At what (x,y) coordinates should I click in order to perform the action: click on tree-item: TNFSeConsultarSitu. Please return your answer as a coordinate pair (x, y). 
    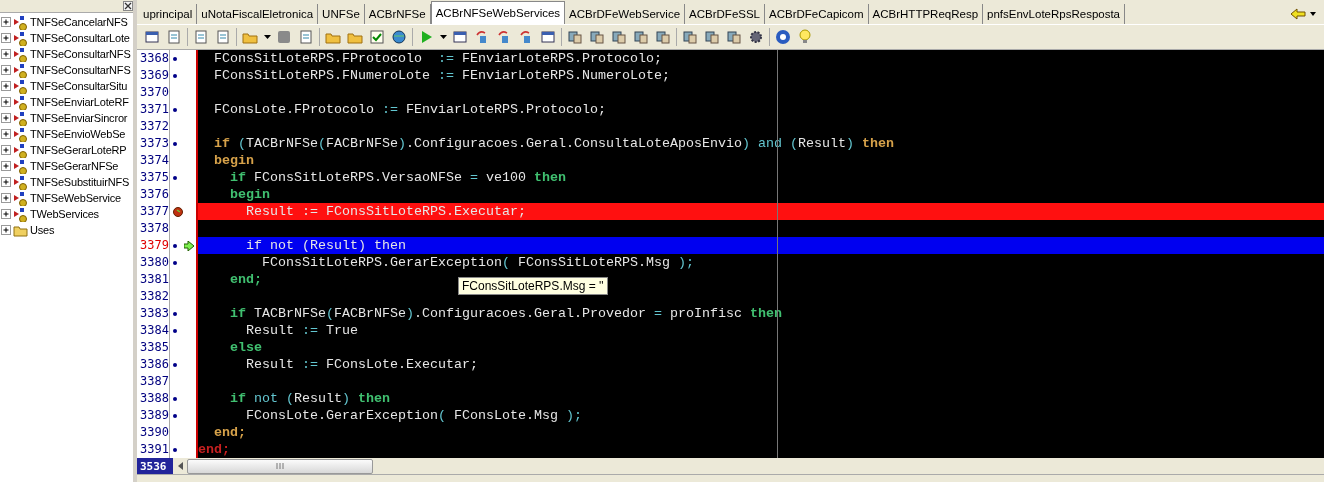
    Looking at the image, I should click on (66, 86).